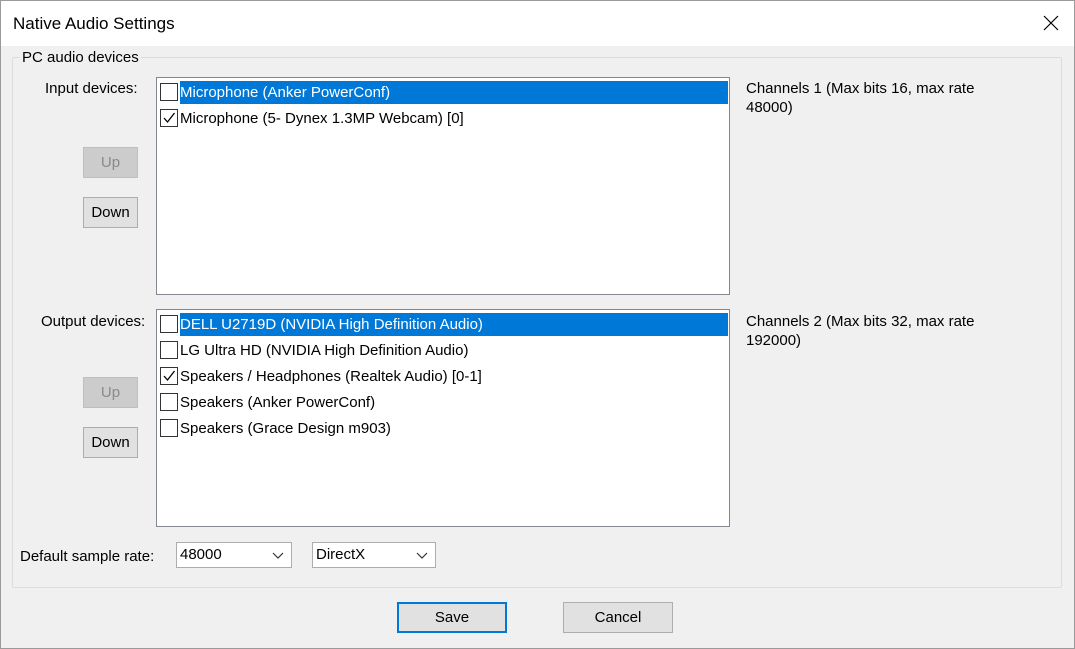 The height and width of the screenshot is (649, 1075). What do you see at coordinates (91, 88) in the screenshot?
I see `input-devices-label: Input devices:` at bounding box center [91, 88].